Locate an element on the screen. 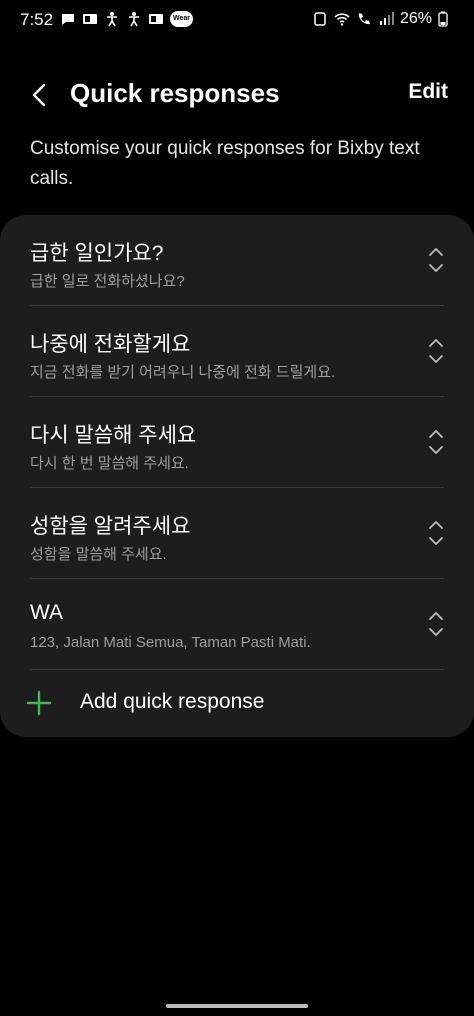 The width and height of the screenshot is (474, 1016). add-quick-response-button: Add quick response is located at coordinates (237, 703).